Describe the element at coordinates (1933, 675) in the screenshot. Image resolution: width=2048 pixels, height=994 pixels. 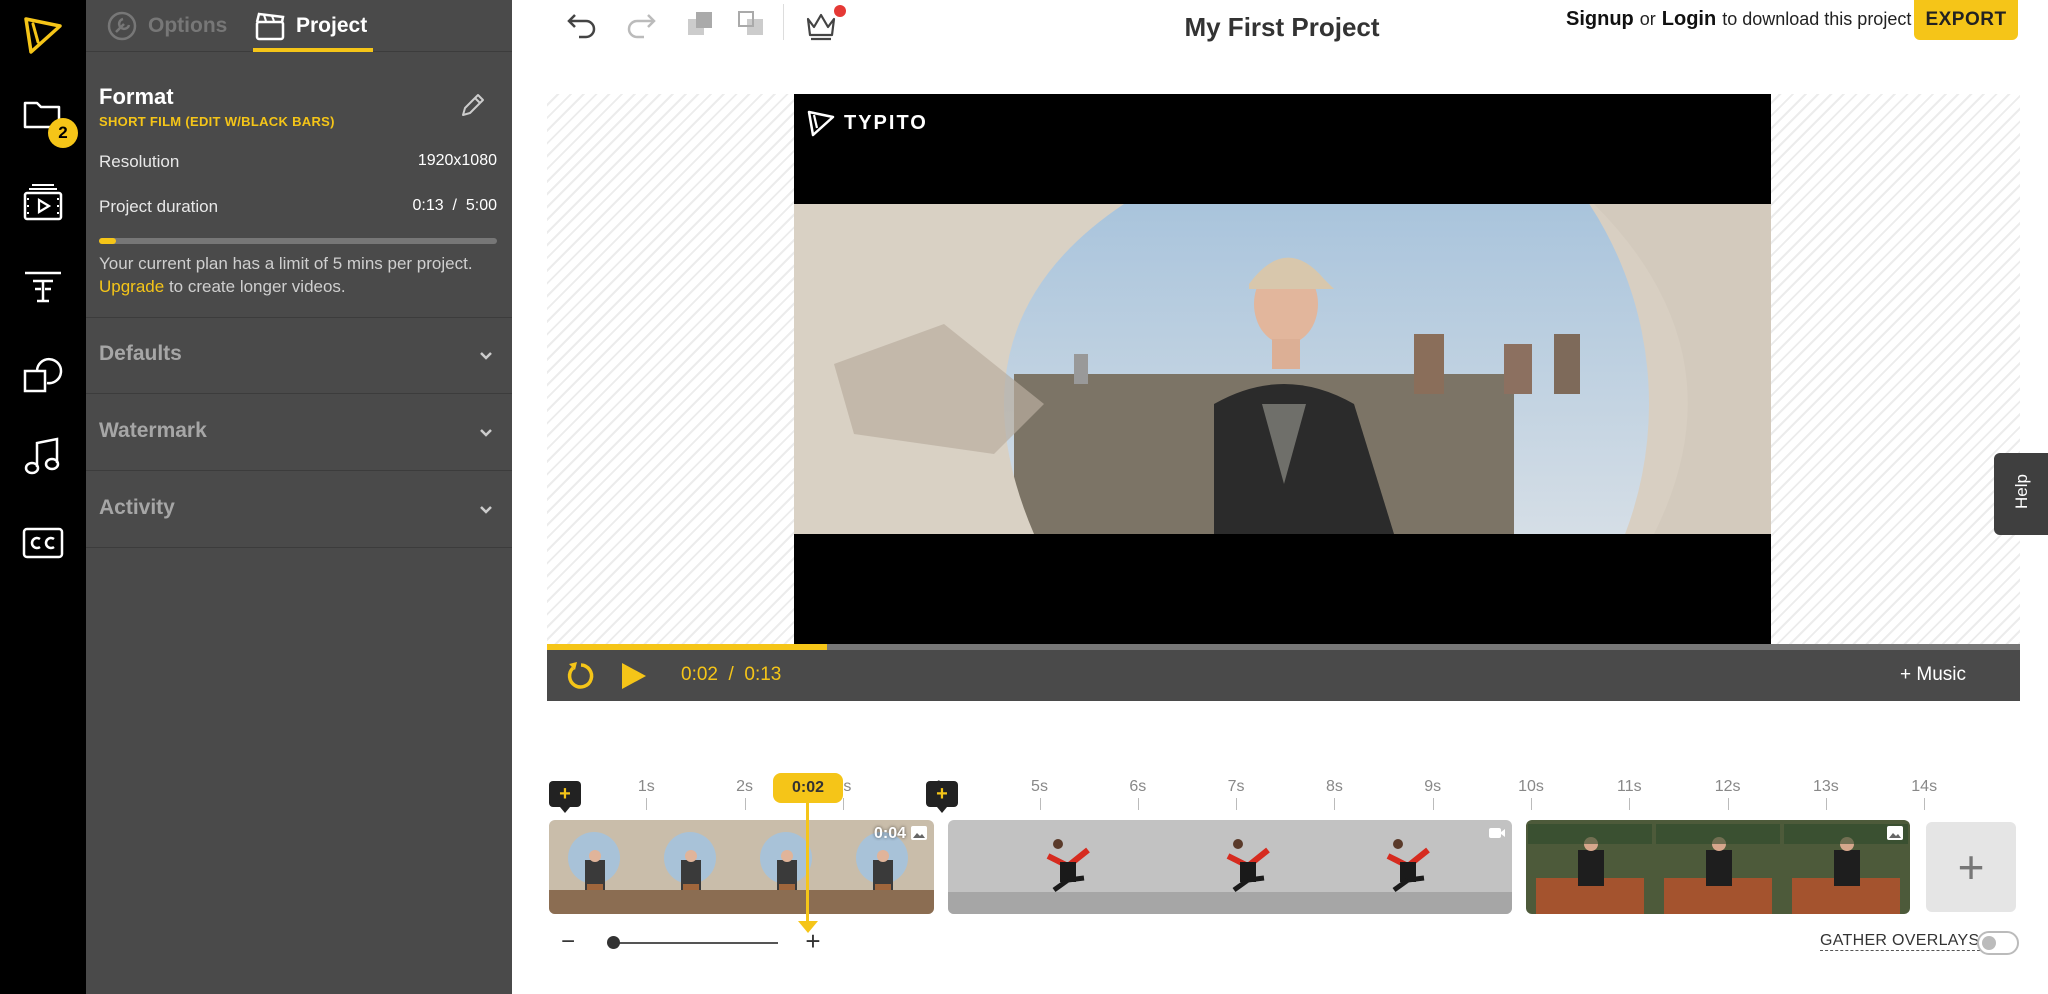
I see `add-music-button: + Music` at that location.